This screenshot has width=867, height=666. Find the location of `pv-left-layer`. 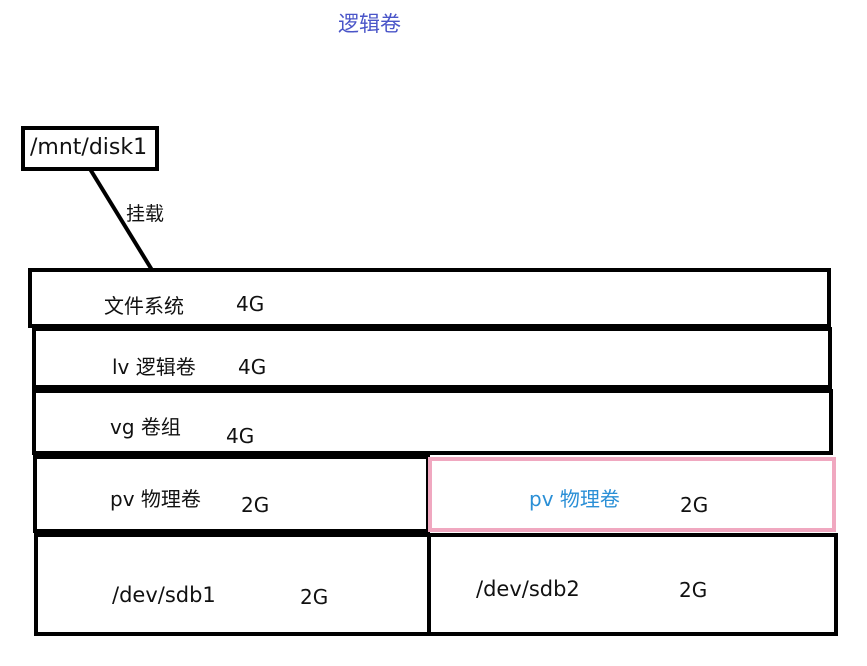

pv-left-layer is located at coordinates (231, 494).